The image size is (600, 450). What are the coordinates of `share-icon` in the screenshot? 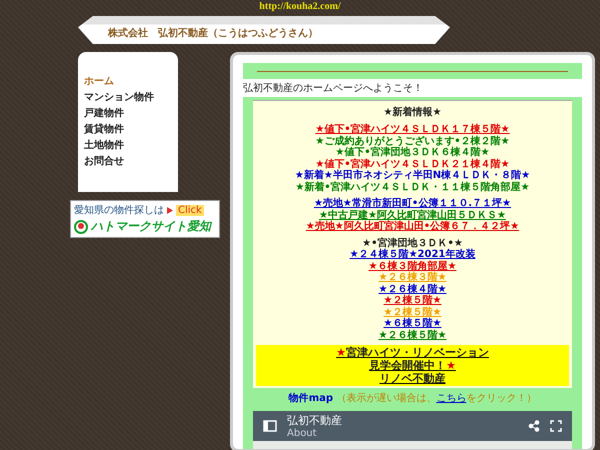 It's located at (534, 426).